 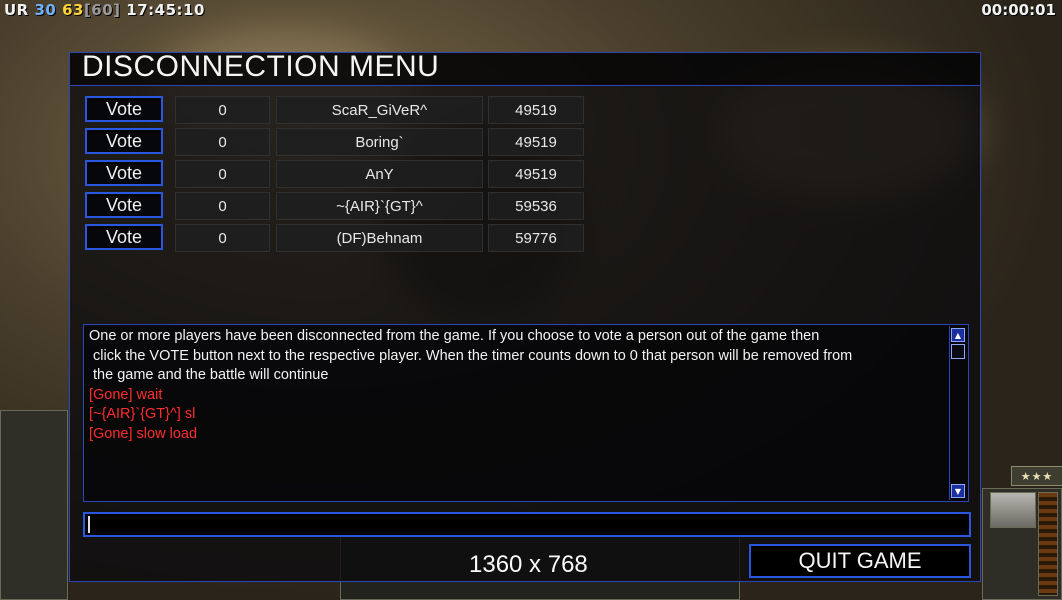 What do you see at coordinates (1013, 510) in the screenshot?
I see `portrait-thumbnail` at bounding box center [1013, 510].